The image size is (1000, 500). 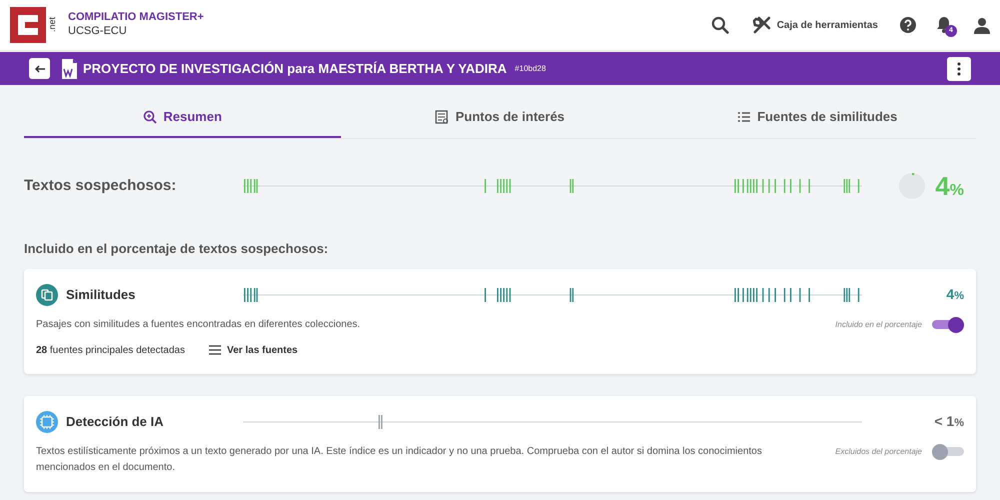 I want to click on card-description: Textos estilísticamente próximos a un texto generado por una IA. Este índice es un indicador y no una prueba. Comprueba con el autor si domina los conocimientos mencionados en el documento., so click(x=399, y=459).